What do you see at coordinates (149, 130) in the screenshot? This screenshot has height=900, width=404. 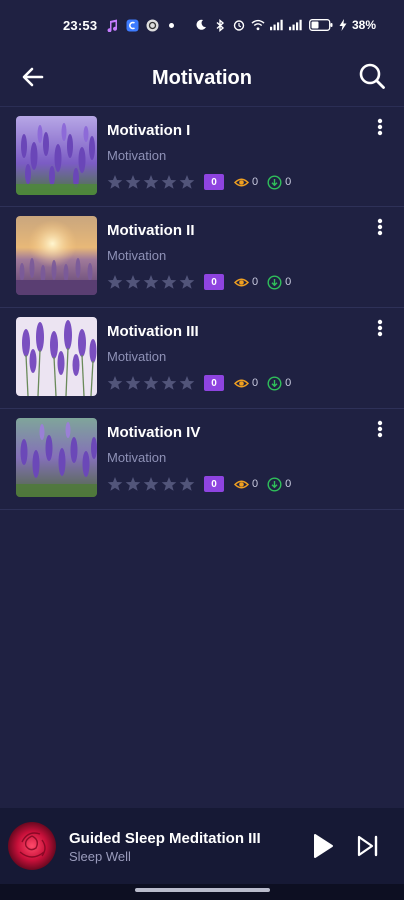 I see `track-title: Motivation I` at bounding box center [149, 130].